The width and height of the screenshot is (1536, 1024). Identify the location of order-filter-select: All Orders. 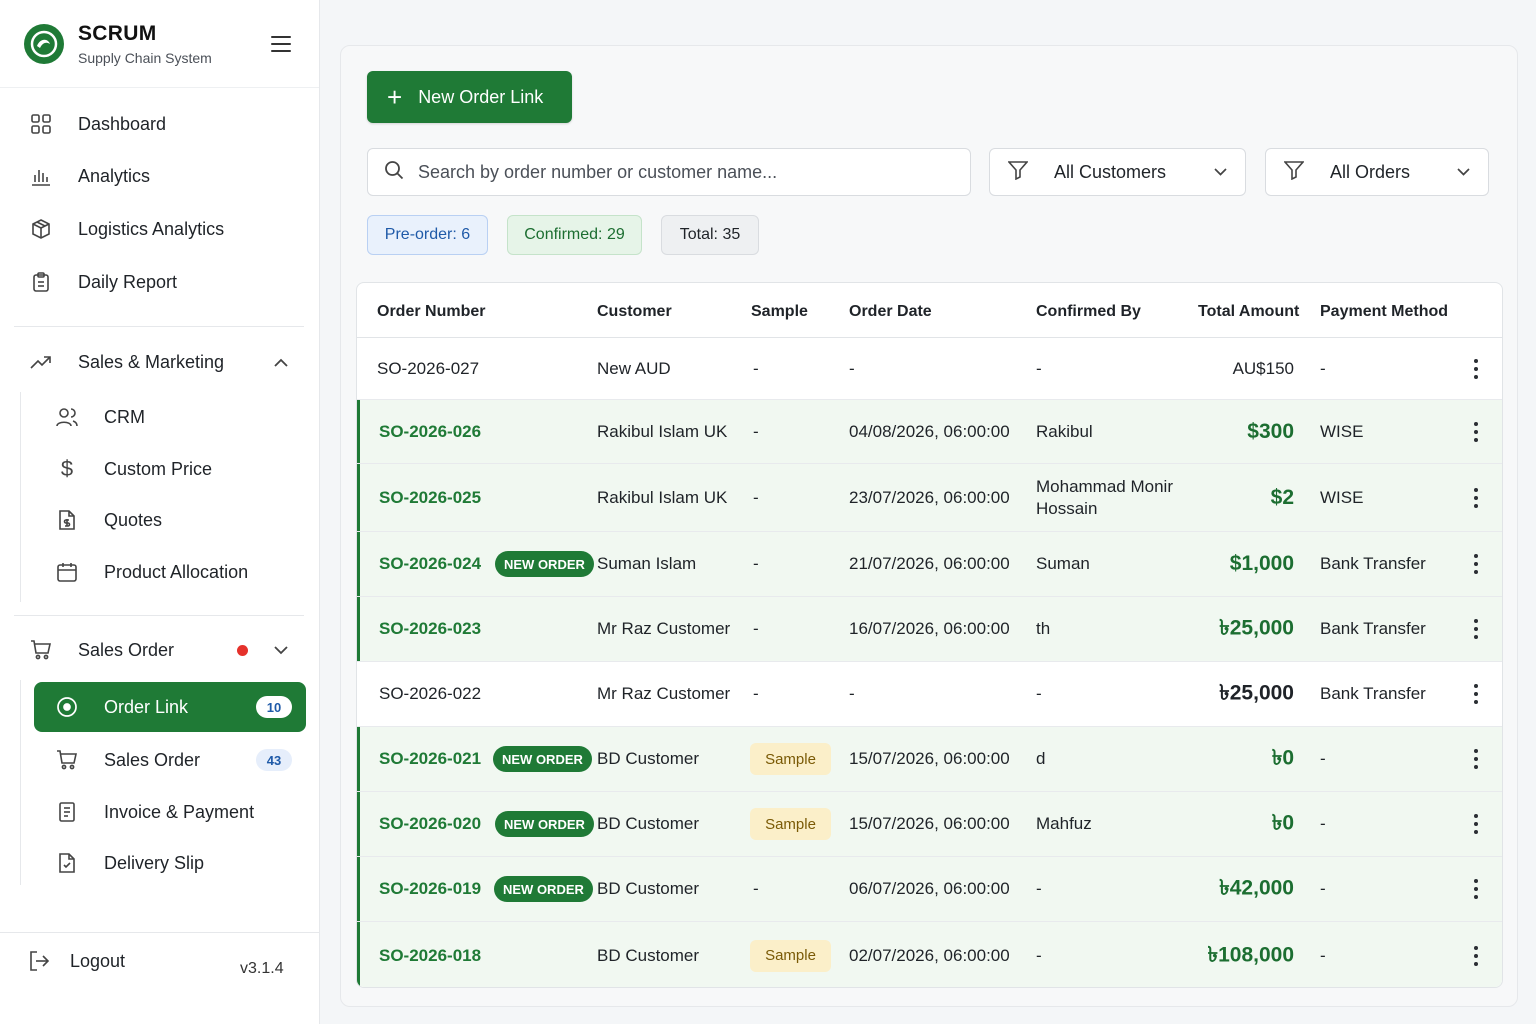
(1377, 172).